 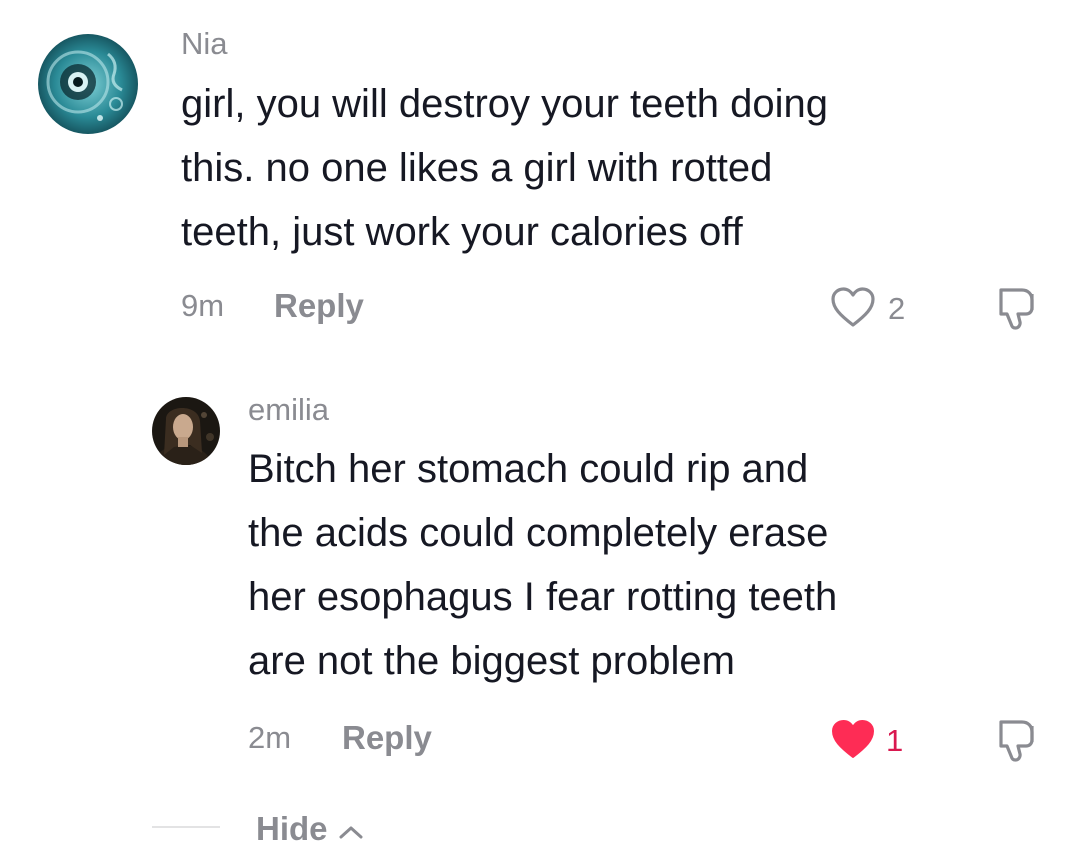 I want to click on like-count: 1, so click(x=895, y=740).